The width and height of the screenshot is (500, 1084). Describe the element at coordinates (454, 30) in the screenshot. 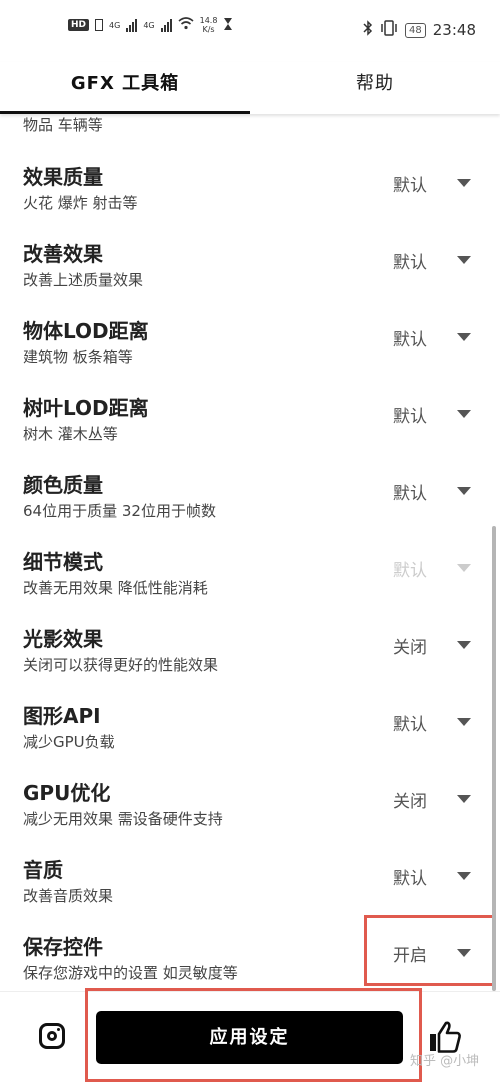

I see `clock: 23:48` at that location.